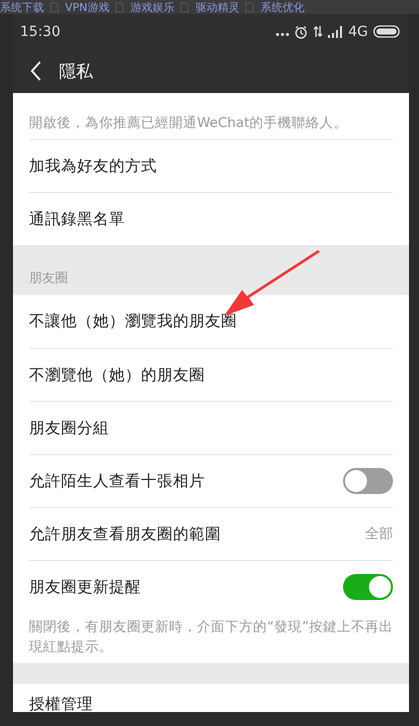 The height and width of the screenshot is (726, 419). Describe the element at coordinates (358, 32) in the screenshot. I see `network-type: 4G` at that location.